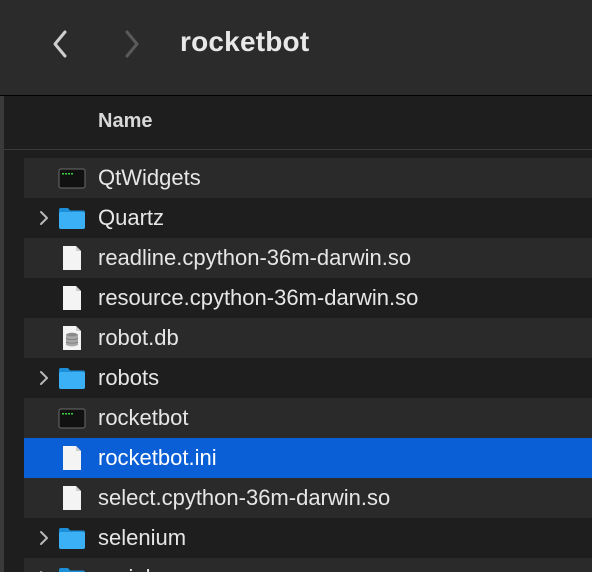 This screenshot has height=572, width=592. What do you see at coordinates (244, 497) in the screenshot?
I see `file-name: select.cpython-36m-darwin.so` at bounding box center [244, 497].